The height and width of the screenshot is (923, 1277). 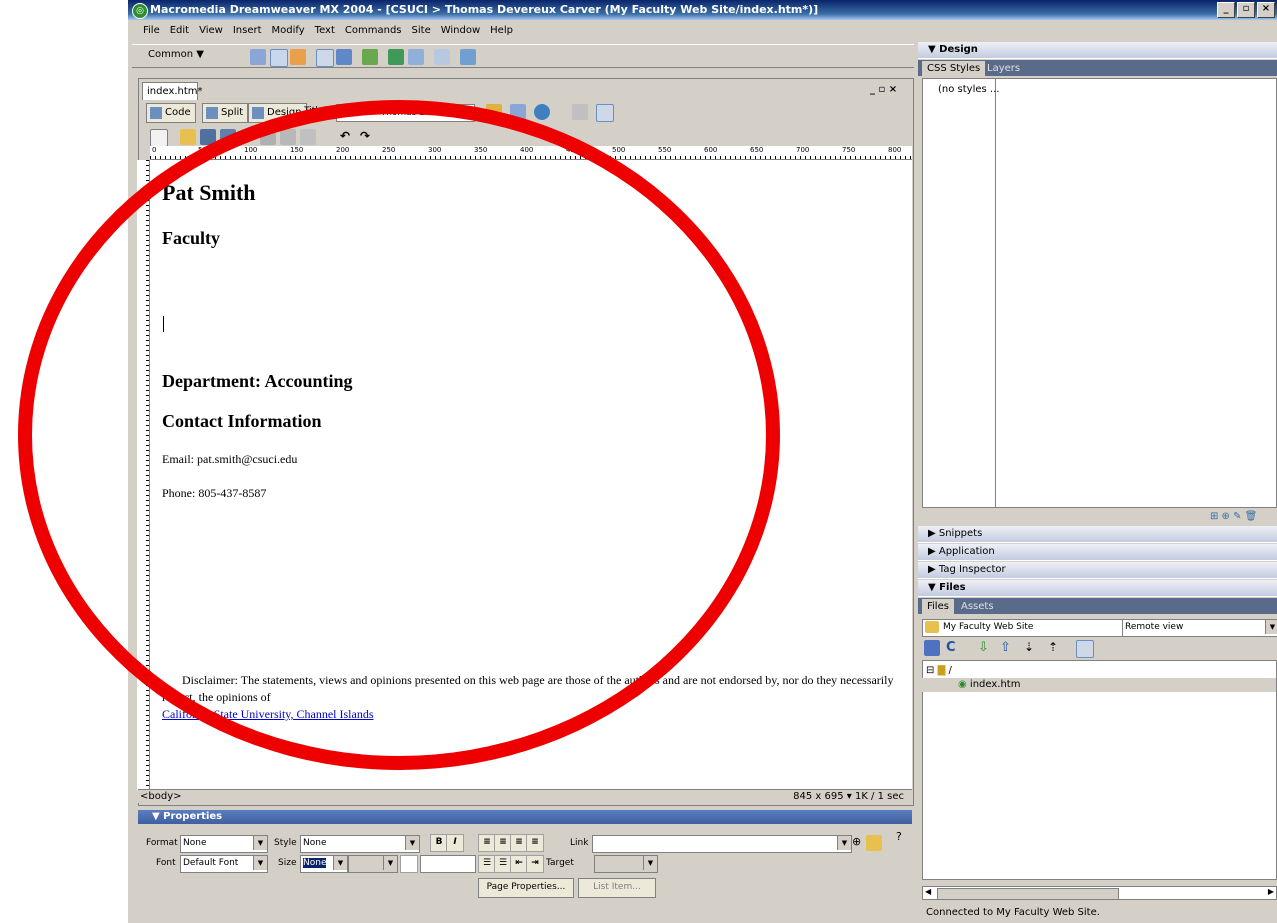 I want to click on design-panel-header: ▼ Design, so click(x=1097, y=50).